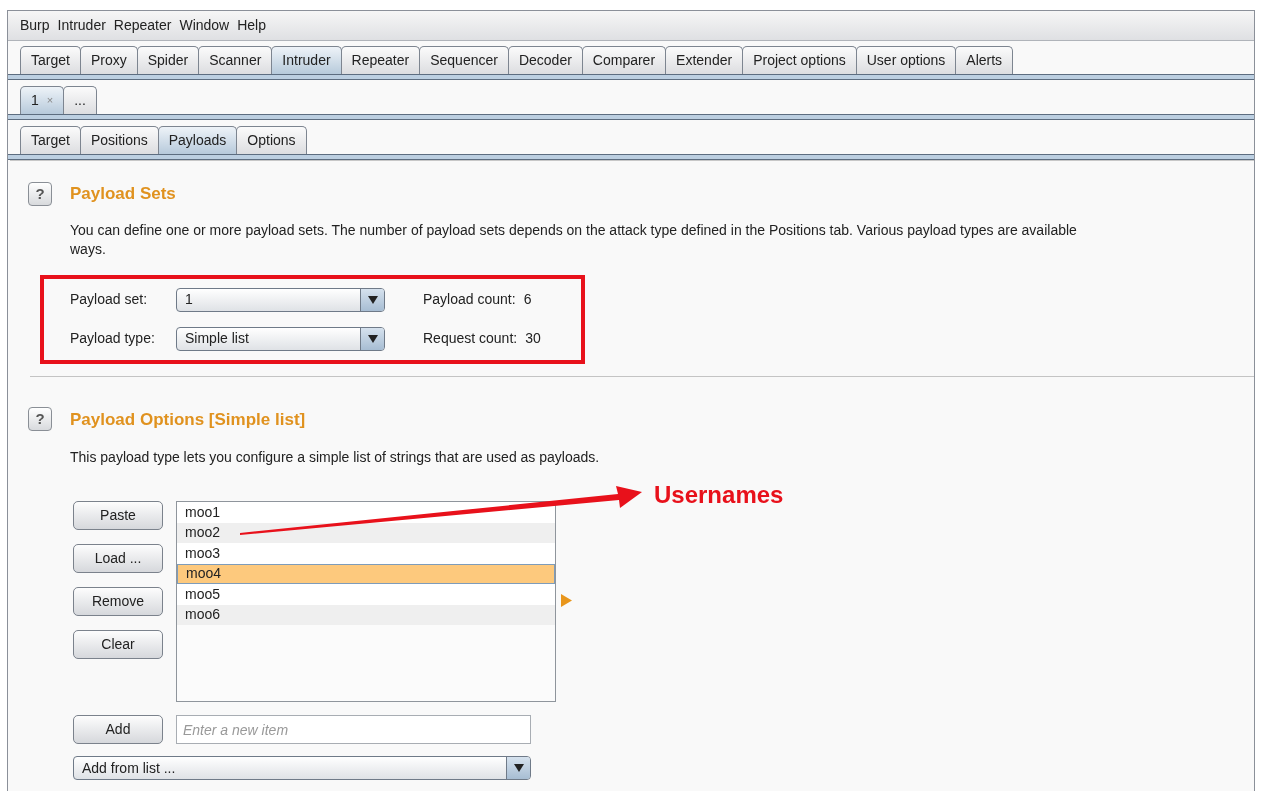  Describe the element at coordinates (469, 299) in the screenshot. I see `count-label: Payload count:` at that location.